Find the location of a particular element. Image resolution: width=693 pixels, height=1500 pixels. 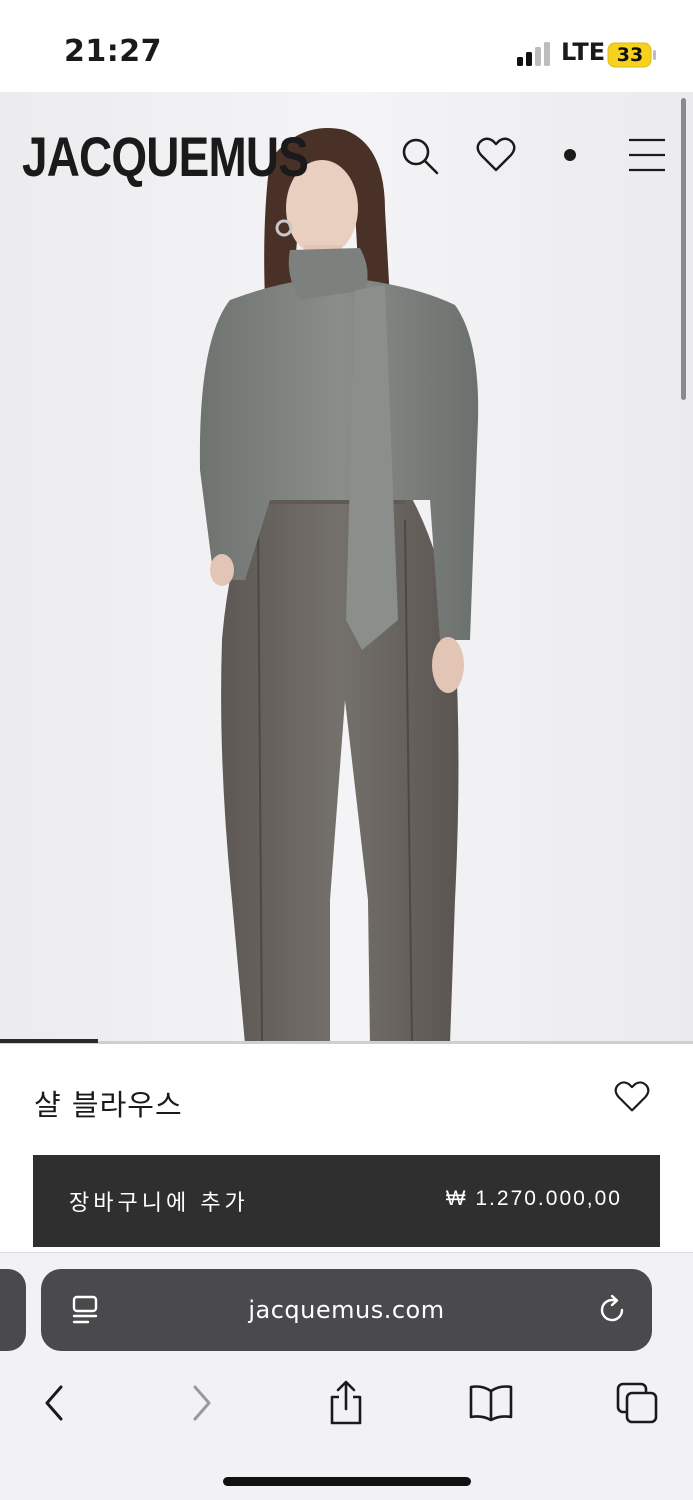

reload-icon is located at coordinates (612, 1310).